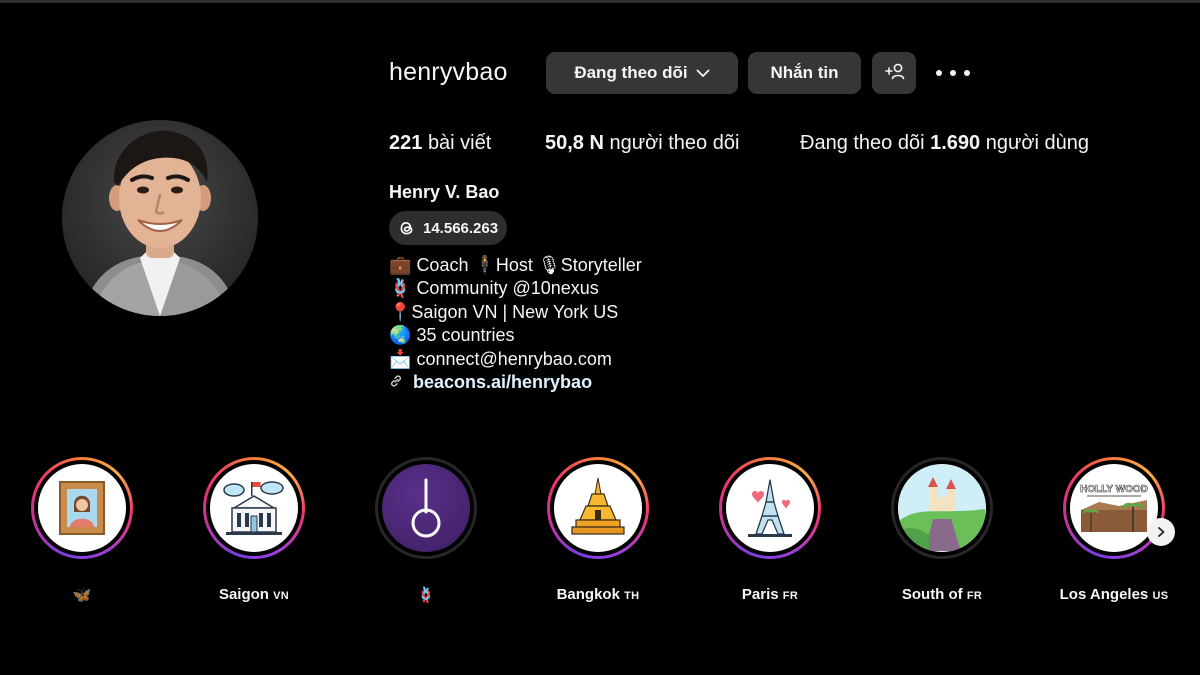  What do you see at coordinates (400, 265) in the screenshot?
I see `briefcase-icon: 💼` at bounding box center [400, 265].